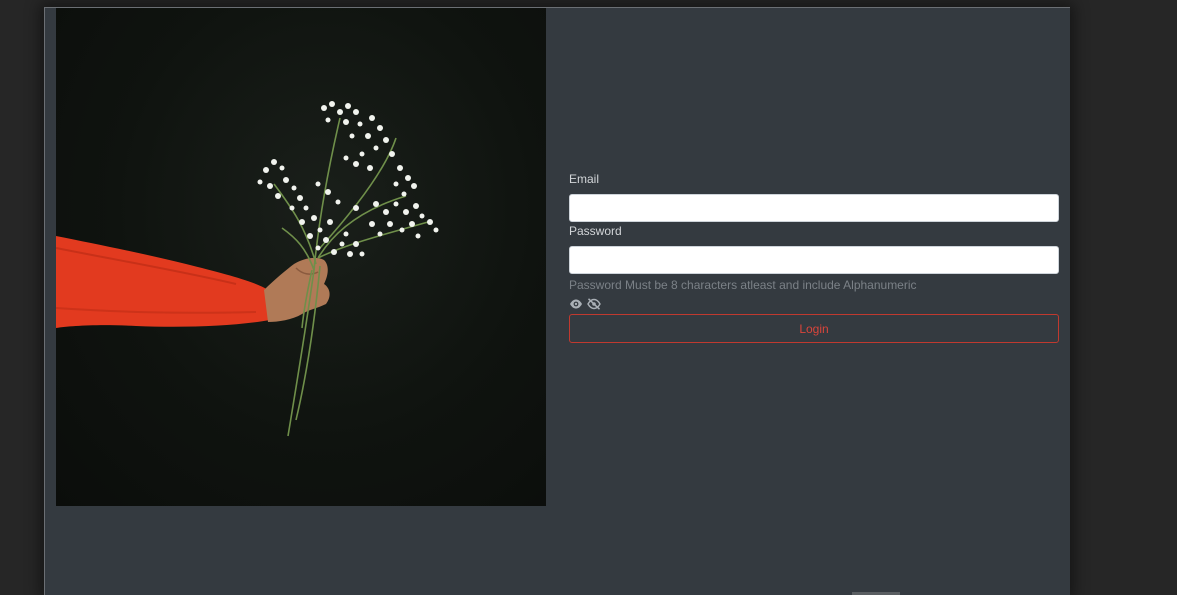 This screenshot has height=595, width=1177. Describe the element at coordinates (814, 328) in the screenshot. I see `login-button: Login` at that location.